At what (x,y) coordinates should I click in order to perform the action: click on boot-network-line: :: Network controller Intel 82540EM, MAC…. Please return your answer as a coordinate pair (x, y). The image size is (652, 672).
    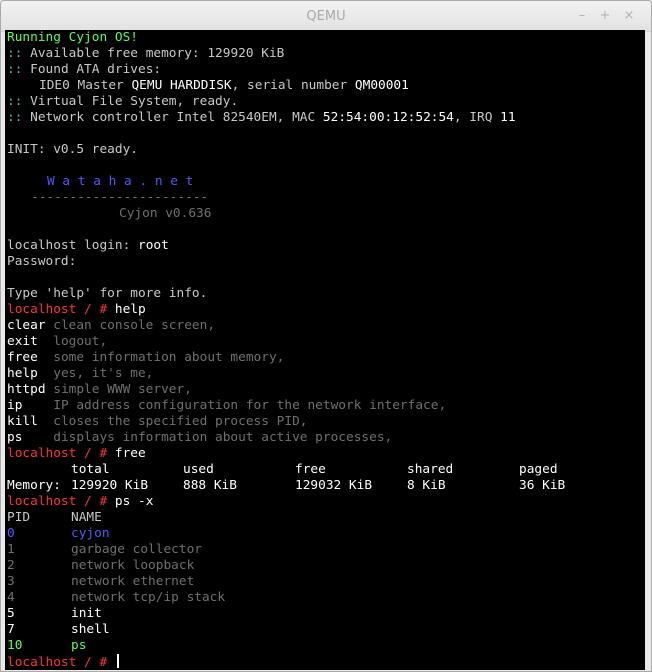
    Looking at the image, I should click on (261, 118).